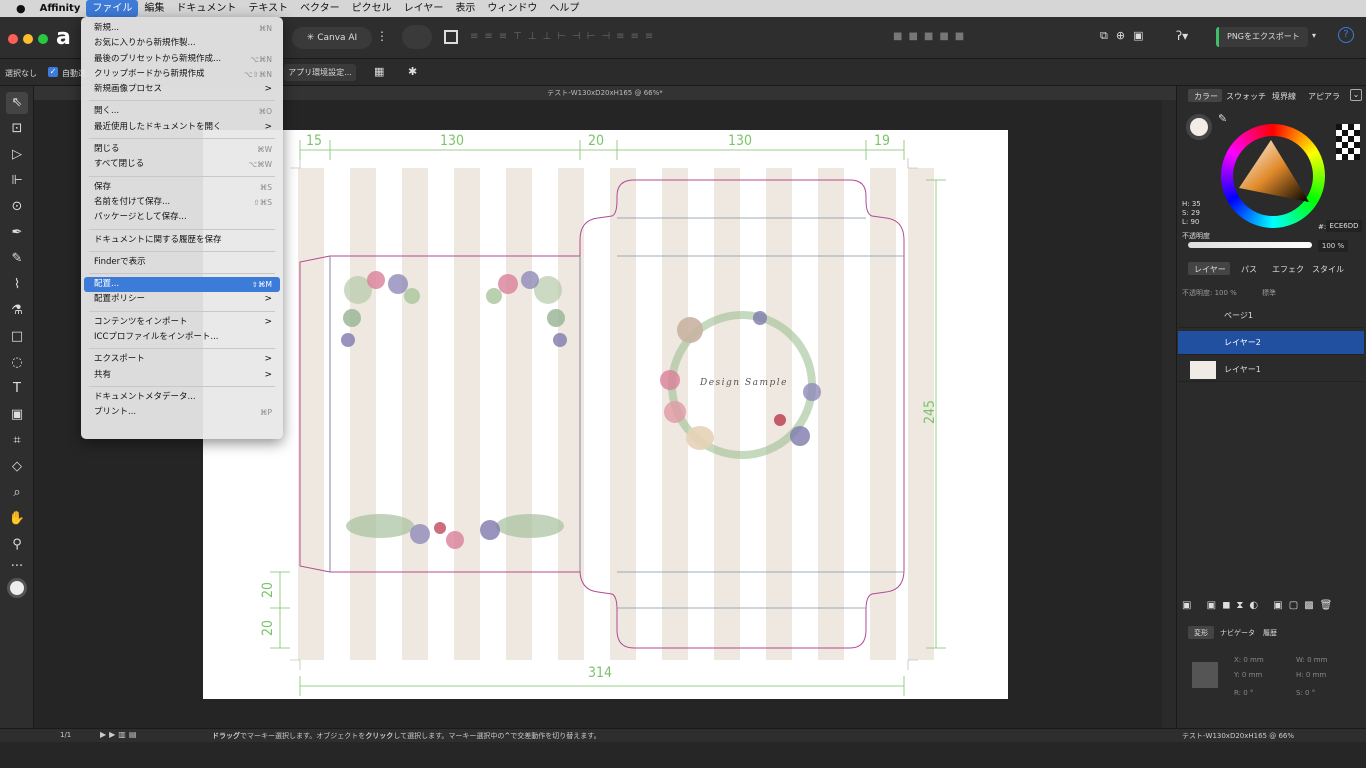  I want to click on menu-item-new-from-clipboard: クリップボードから新規作成 ⌥⇧⌘N, so click(182, 74).